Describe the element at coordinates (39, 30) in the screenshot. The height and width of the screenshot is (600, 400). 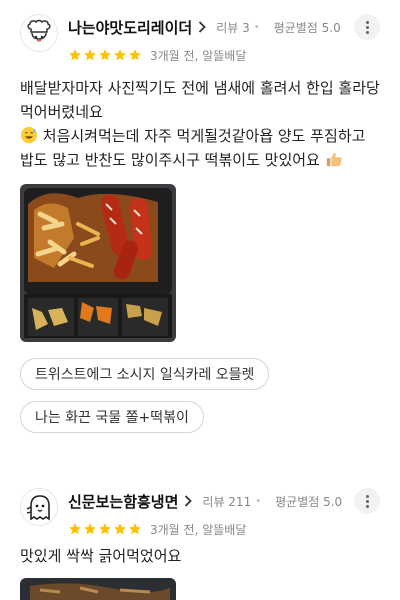
I see `avatar-chef-icon` at that location.